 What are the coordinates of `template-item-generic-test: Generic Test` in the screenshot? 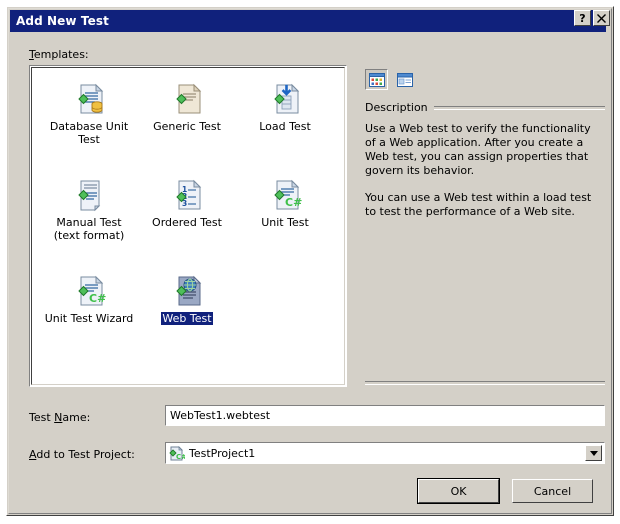 It's located at (187, 124).